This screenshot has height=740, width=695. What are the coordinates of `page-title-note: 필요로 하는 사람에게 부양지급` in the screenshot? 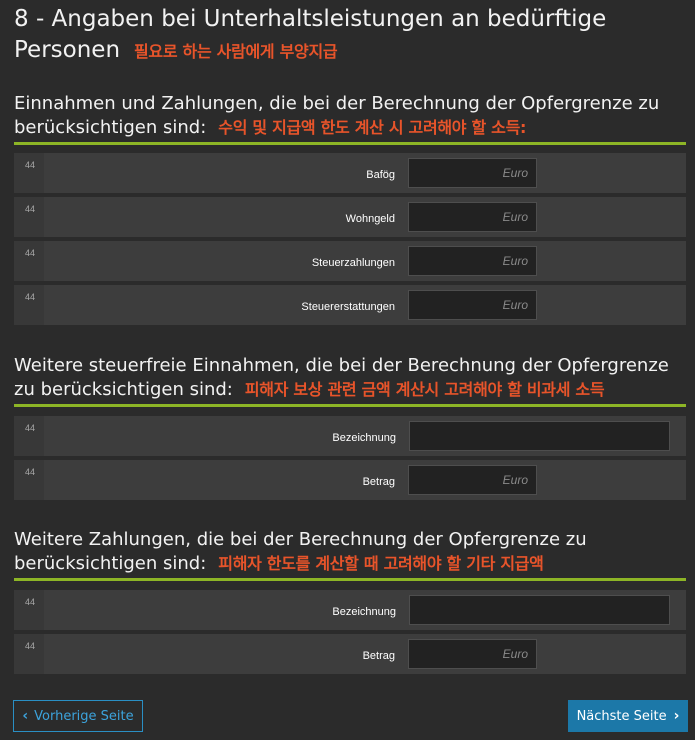 It's located at (236, 51).